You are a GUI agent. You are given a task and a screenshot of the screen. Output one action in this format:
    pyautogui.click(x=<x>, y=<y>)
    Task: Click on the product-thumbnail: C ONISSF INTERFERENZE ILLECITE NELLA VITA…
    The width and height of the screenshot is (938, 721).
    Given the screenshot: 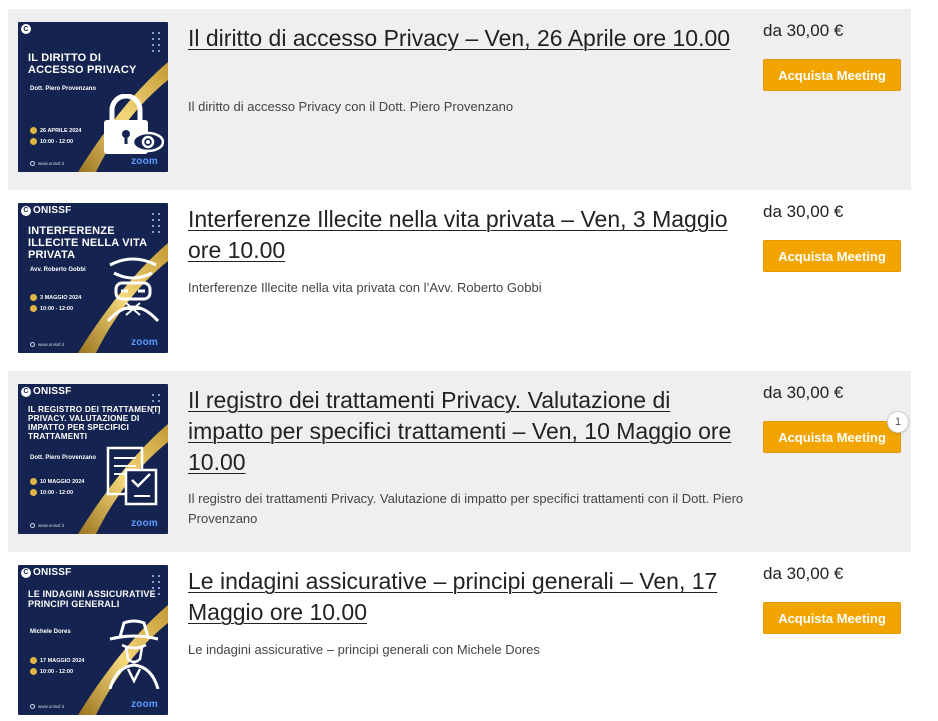 What is the action you would take?
    pyautogui.click(x=93, y=278)
    